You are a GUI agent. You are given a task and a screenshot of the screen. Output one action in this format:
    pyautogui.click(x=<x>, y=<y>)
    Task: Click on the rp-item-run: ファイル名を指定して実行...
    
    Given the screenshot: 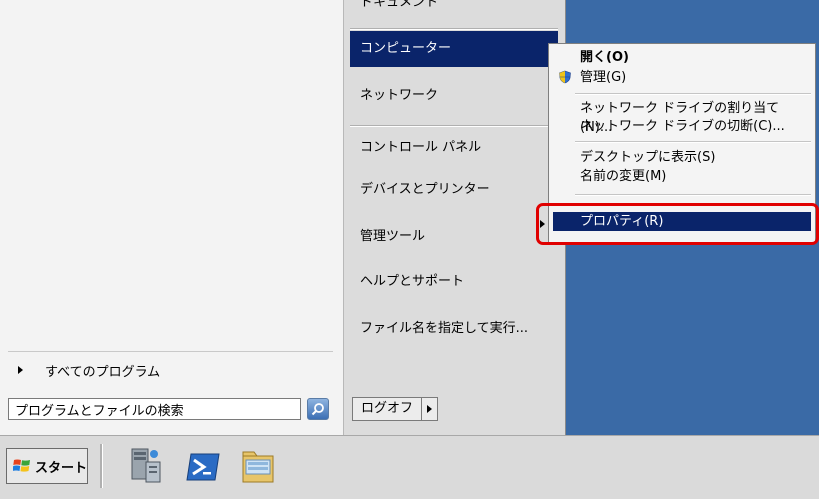 What is the action you would take?
    pyautogui.click(x=454, y=329)
    